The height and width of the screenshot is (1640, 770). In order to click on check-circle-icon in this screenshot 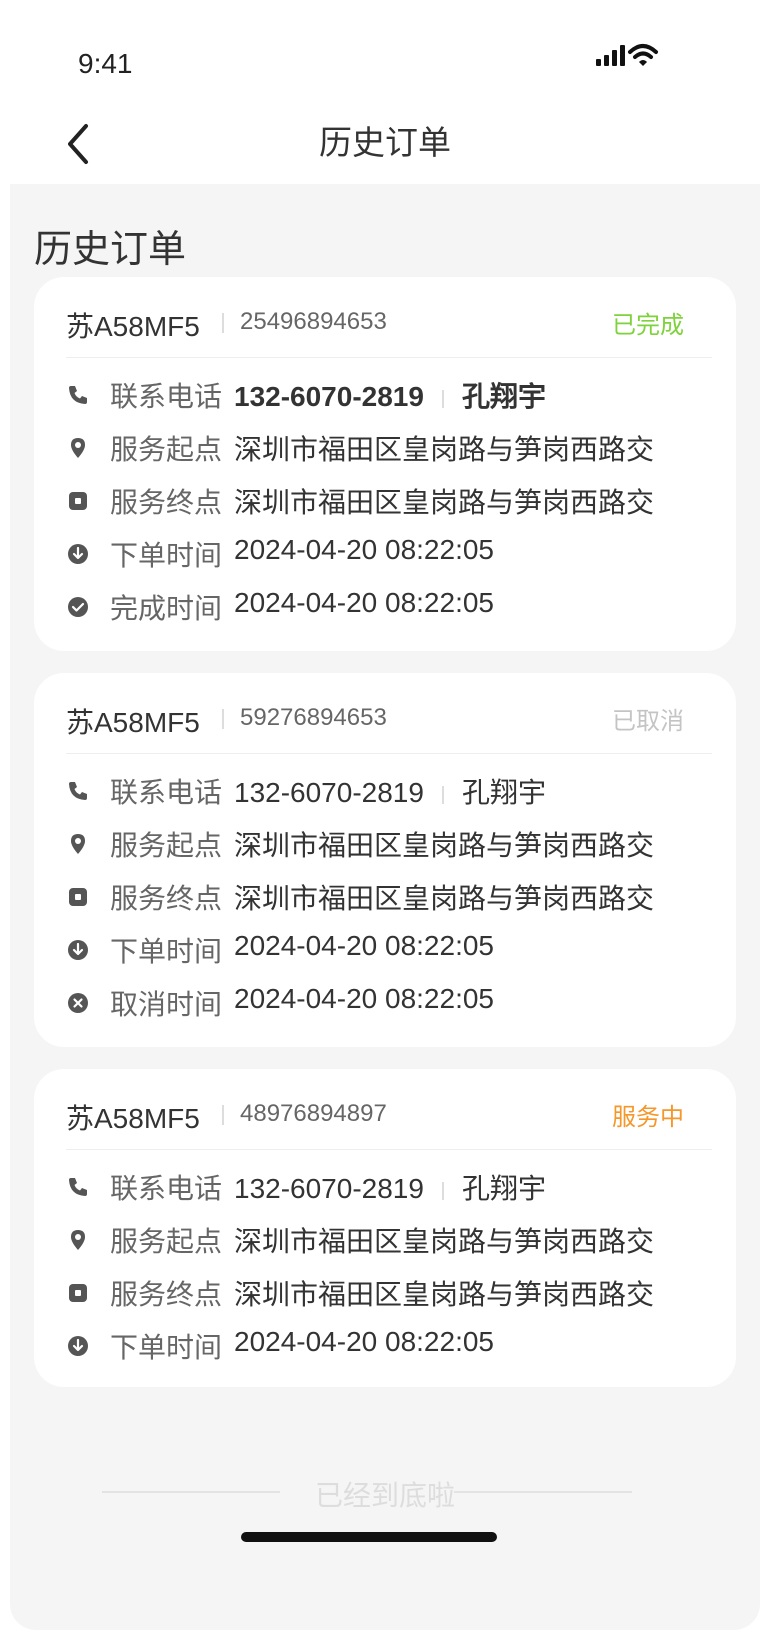, I will do `click(78, 607)`.